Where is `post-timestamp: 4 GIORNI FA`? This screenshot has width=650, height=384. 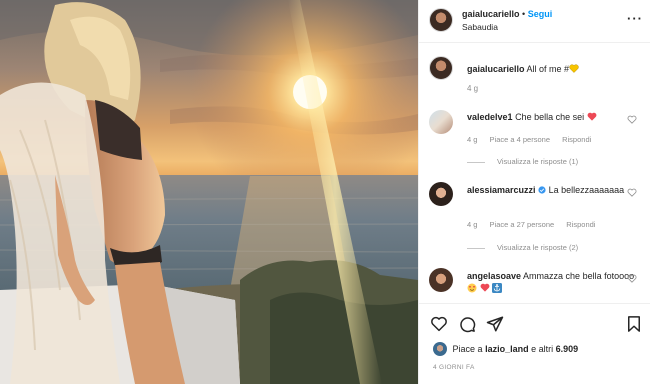
post-timestamp: 4 GIORNI FA is located at coordinates (454, 367).